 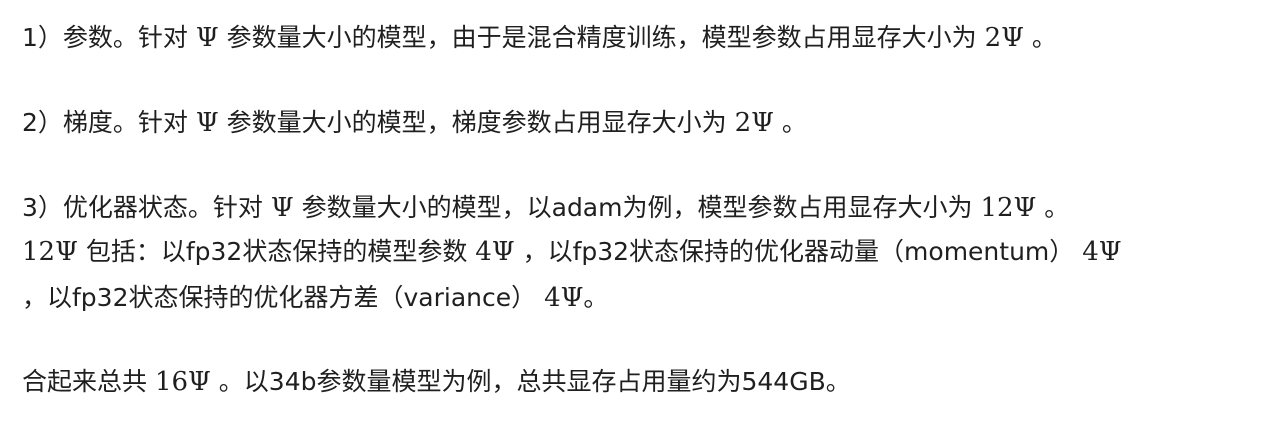 I want to click on text: 参数量大小的模型，由于是混合精度训练，模型参数占用显存大小为, so click(x=601, y=37).